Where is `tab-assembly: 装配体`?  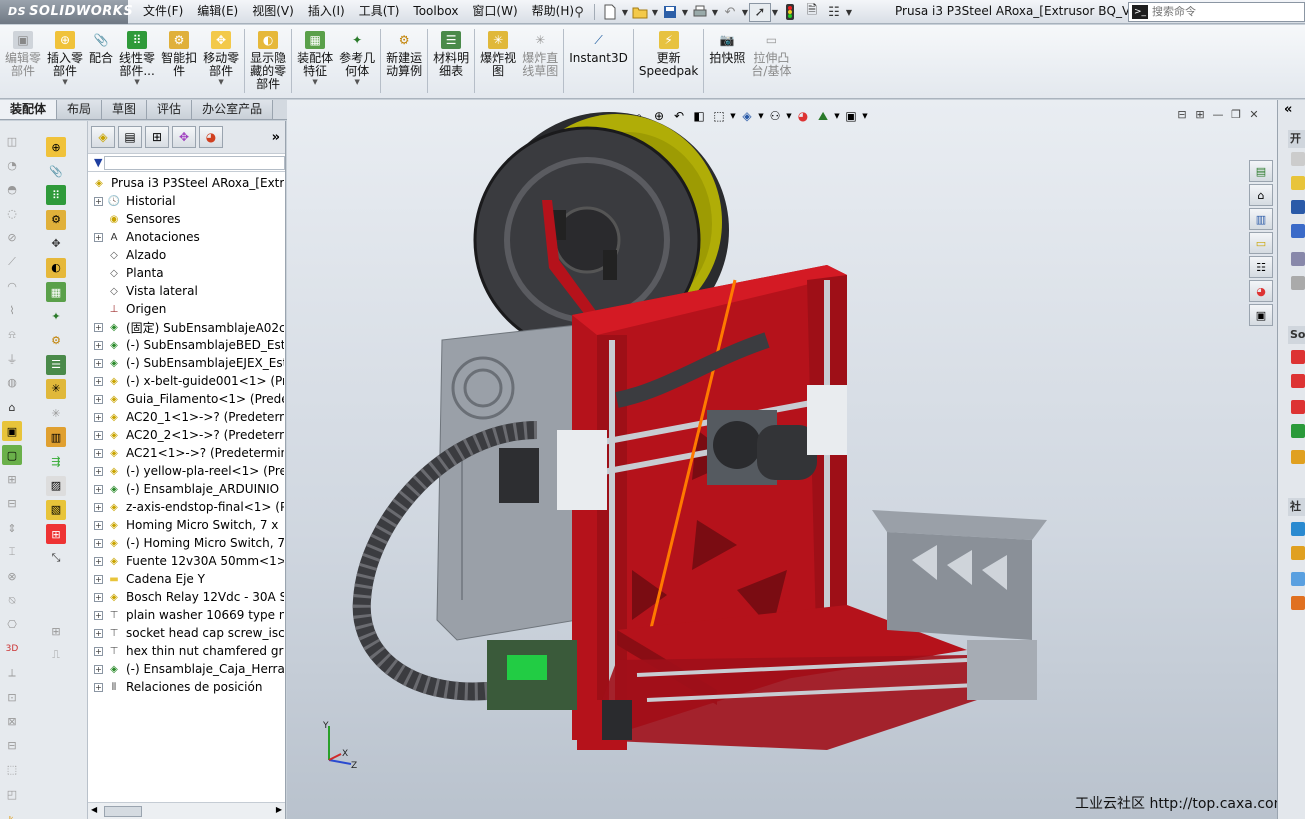 tab-assembly: 装配体 is located at coordinates (29, 109).